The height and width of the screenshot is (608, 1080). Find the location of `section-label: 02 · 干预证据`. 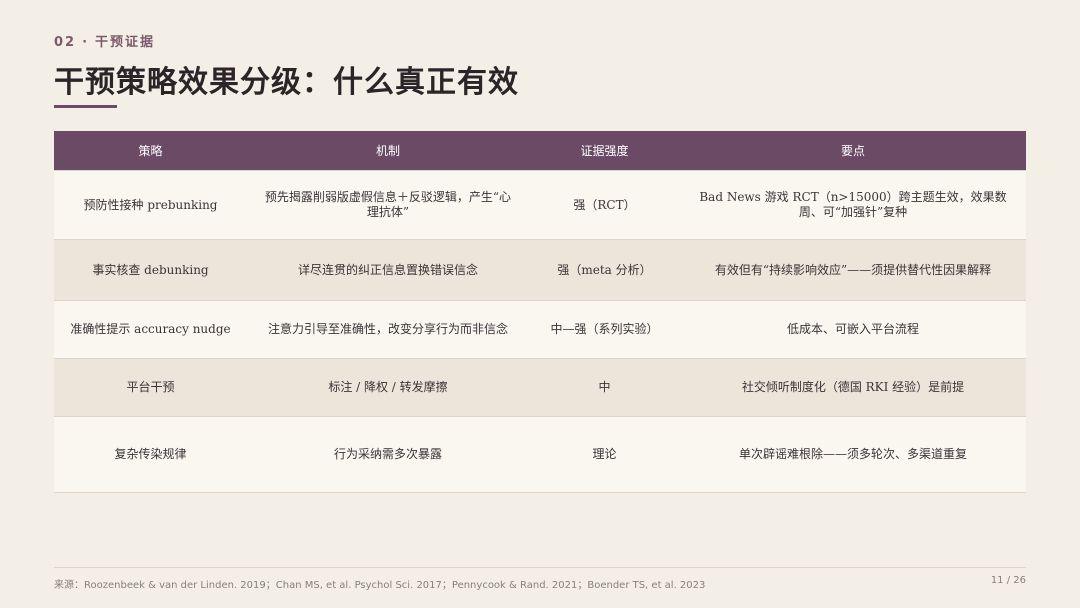

section-label: 02 · 干预证据 is located at coordinates (104, 40).